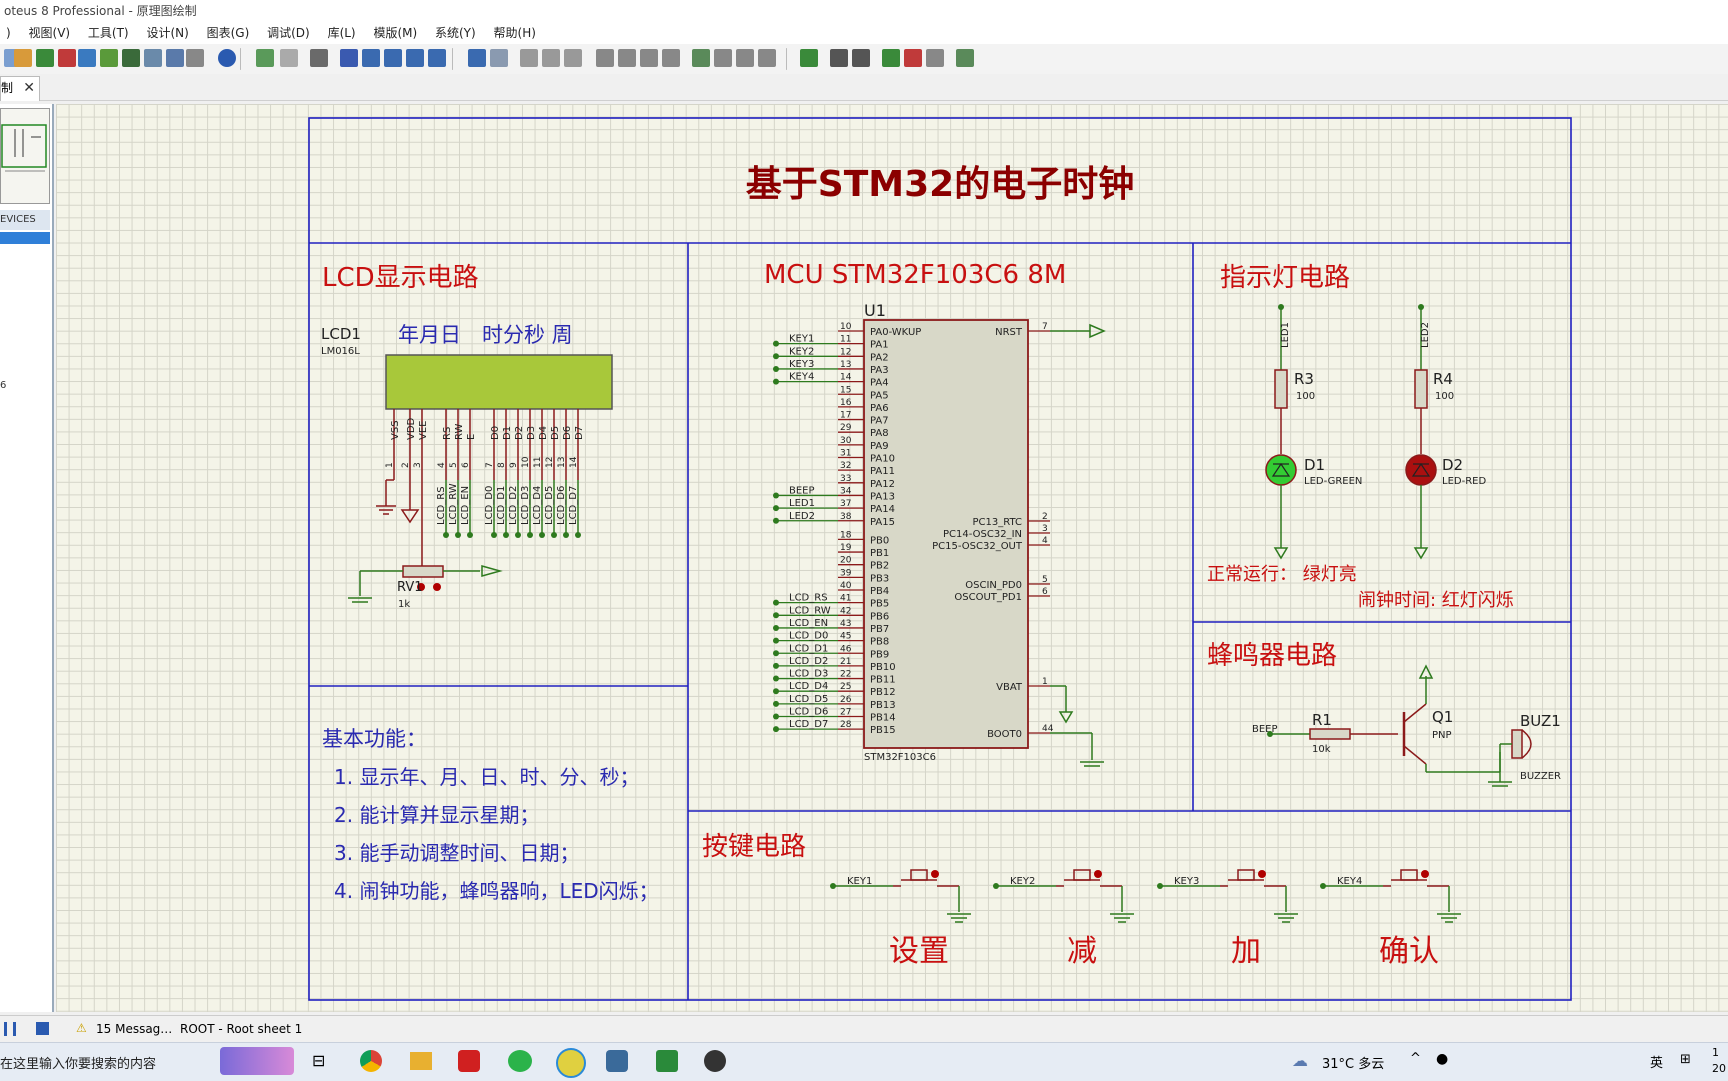 Image resolution: width=1728 pixels, height=1081 pixels. What do you see at coordinates (265, 58) in the screenshot?
I see `refresh-icon` at bounding box center [265, 58].